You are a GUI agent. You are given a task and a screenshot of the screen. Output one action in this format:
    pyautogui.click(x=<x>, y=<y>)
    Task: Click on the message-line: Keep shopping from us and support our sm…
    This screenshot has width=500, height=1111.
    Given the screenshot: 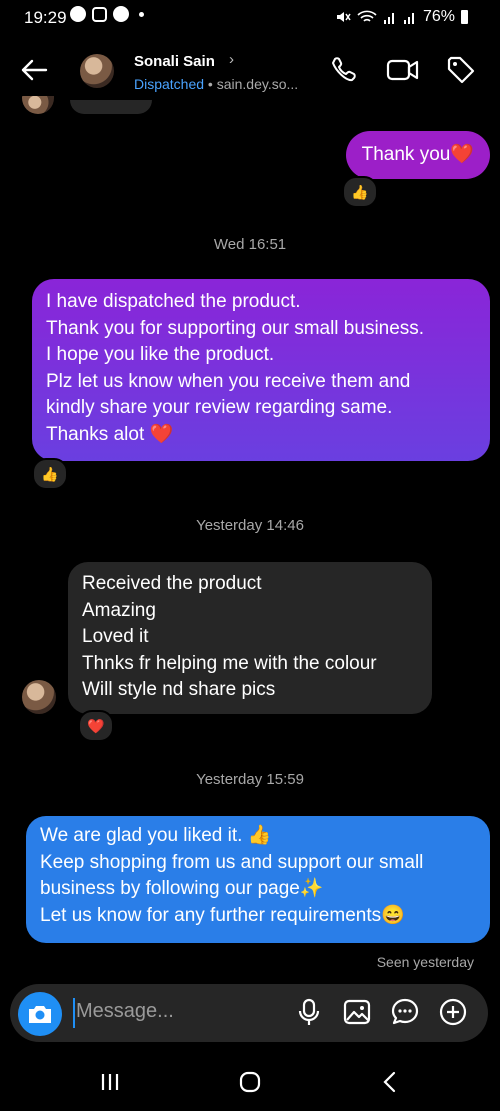 What is the action you would take?
    pyautogui.click(x=232, y=862)
    